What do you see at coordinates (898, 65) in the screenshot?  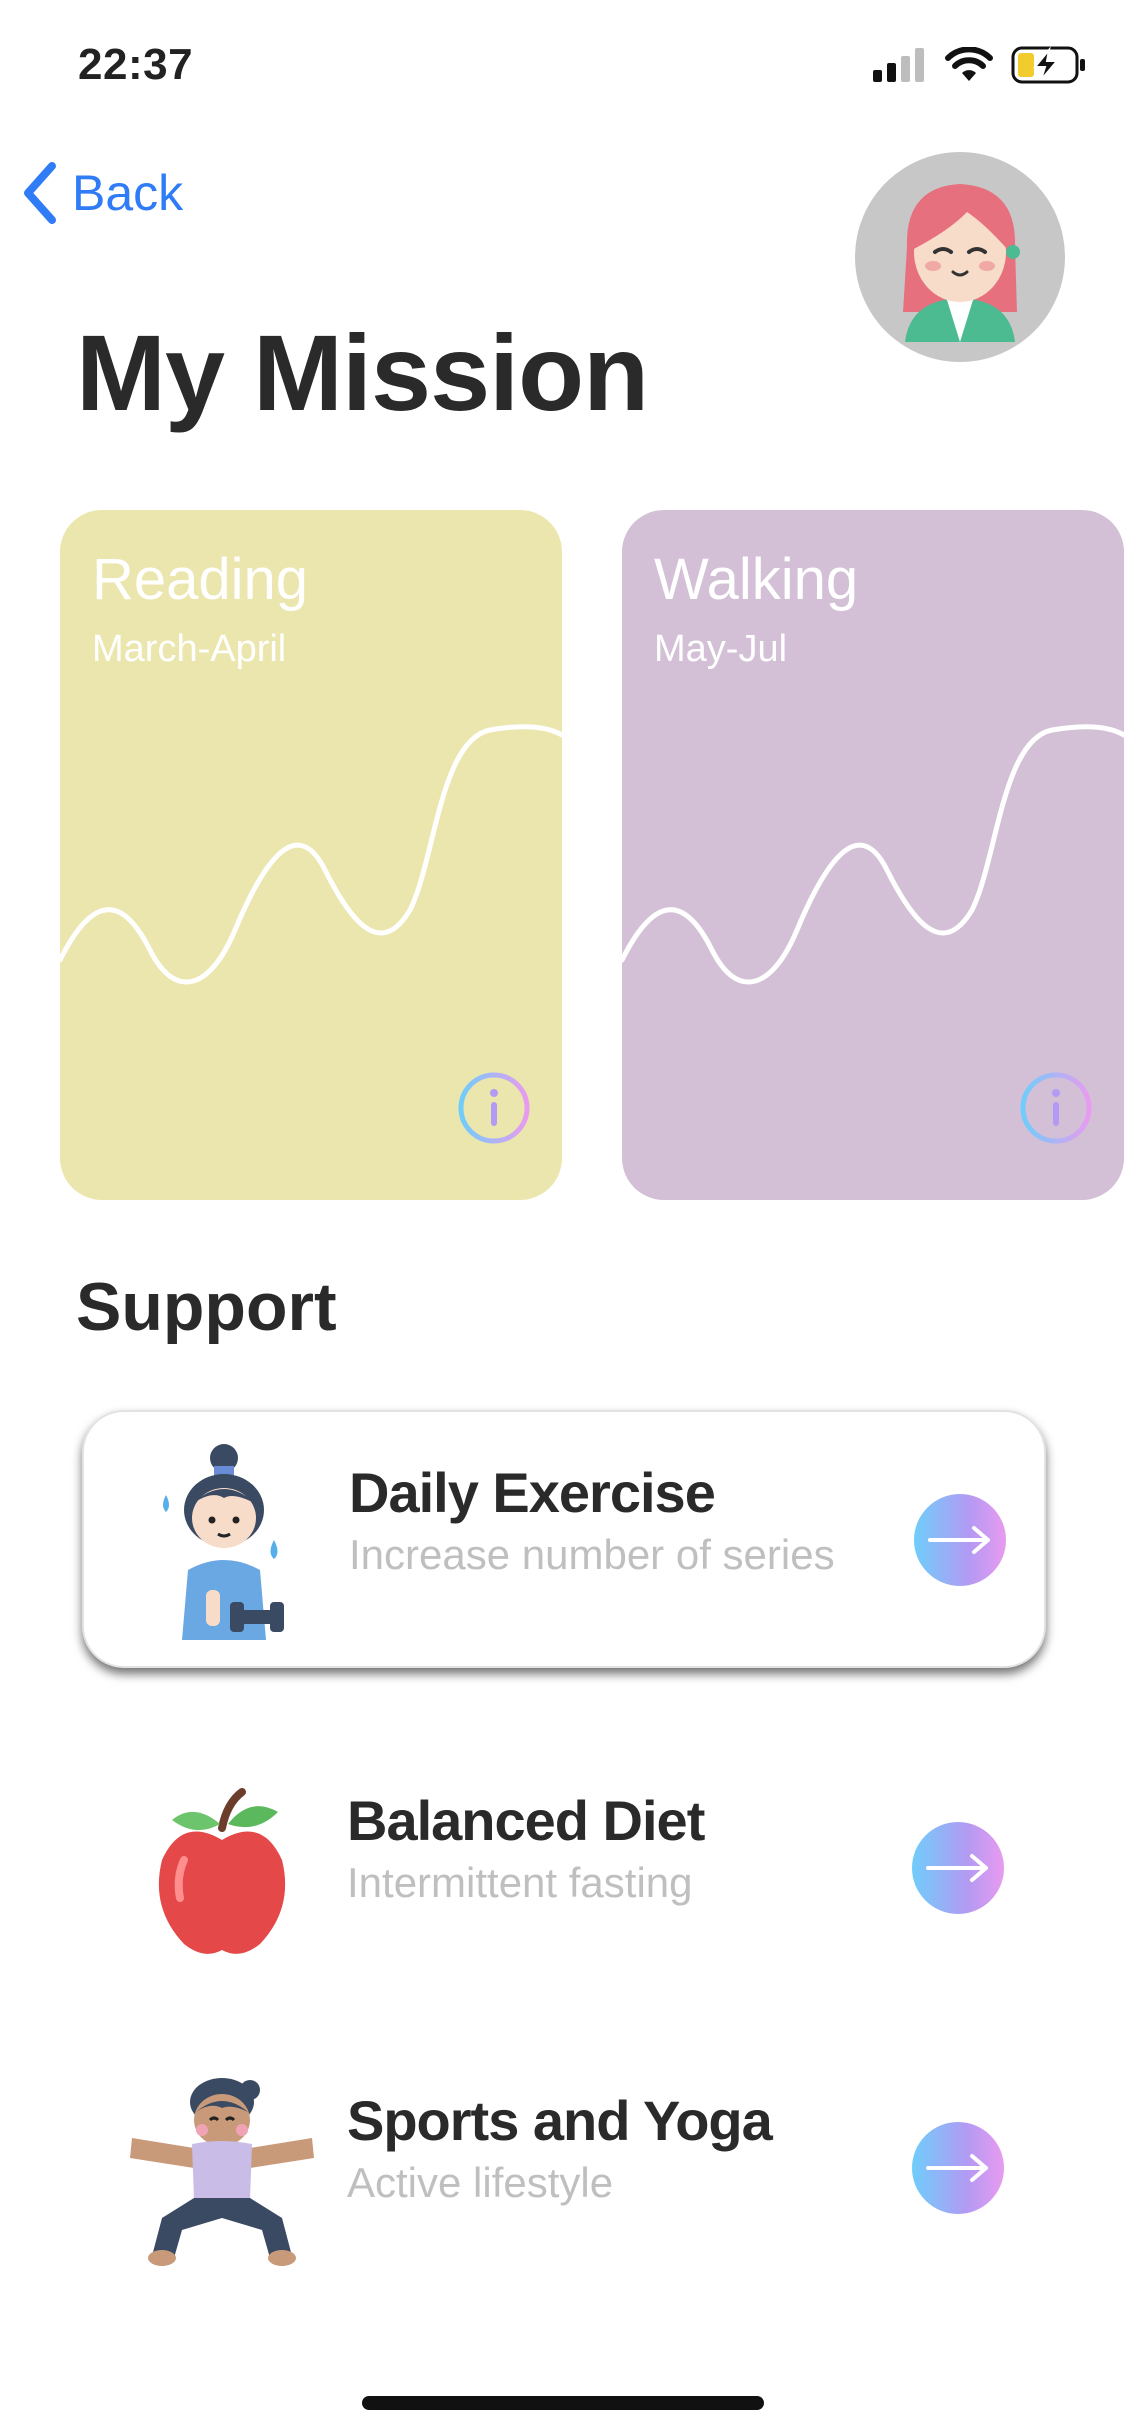 I see `cellular-signal-icon` at bounding box center [898, 65].